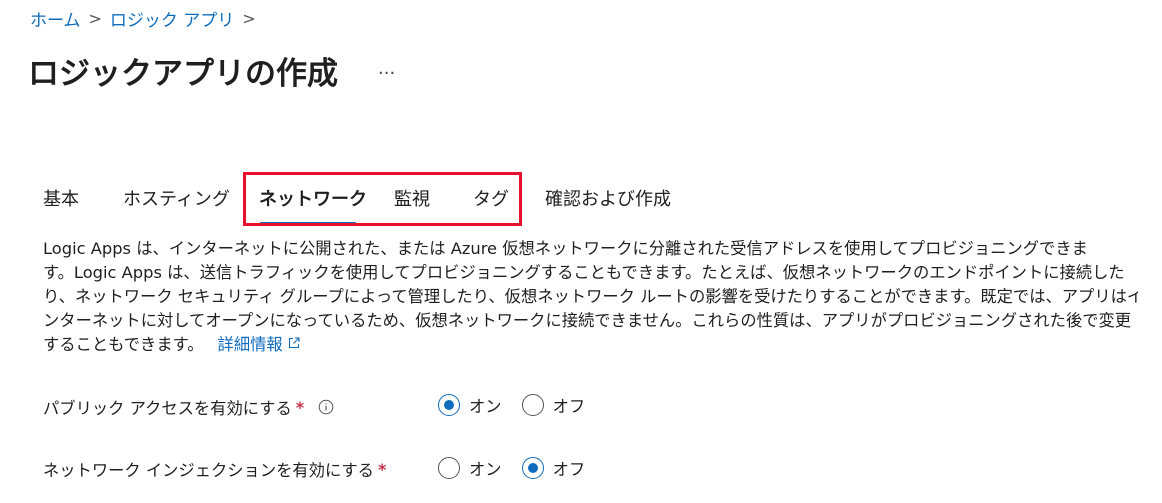  Describe the element at coordinates (608, 198) in the screenshot. I see `tab-review-create: 確認および作成` at that location.